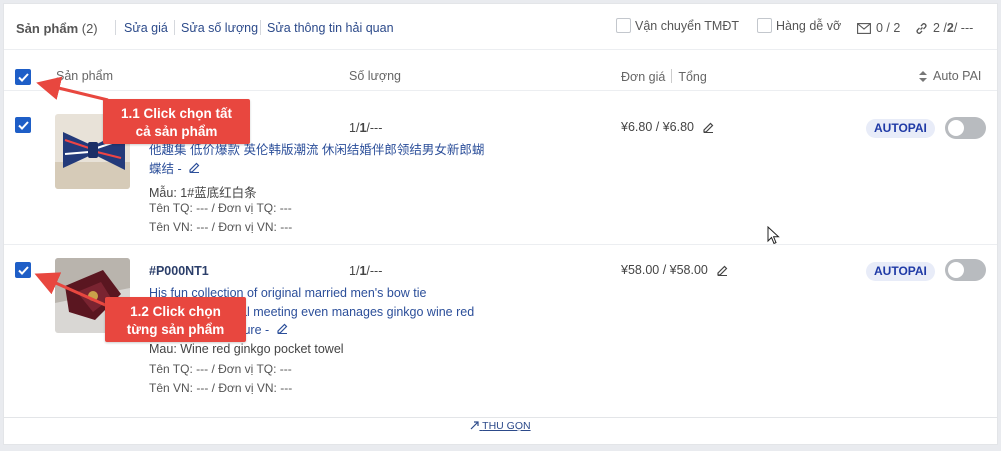  I want to click on checkbox-label: Hàng dễ vỡ, so click(809, 25).